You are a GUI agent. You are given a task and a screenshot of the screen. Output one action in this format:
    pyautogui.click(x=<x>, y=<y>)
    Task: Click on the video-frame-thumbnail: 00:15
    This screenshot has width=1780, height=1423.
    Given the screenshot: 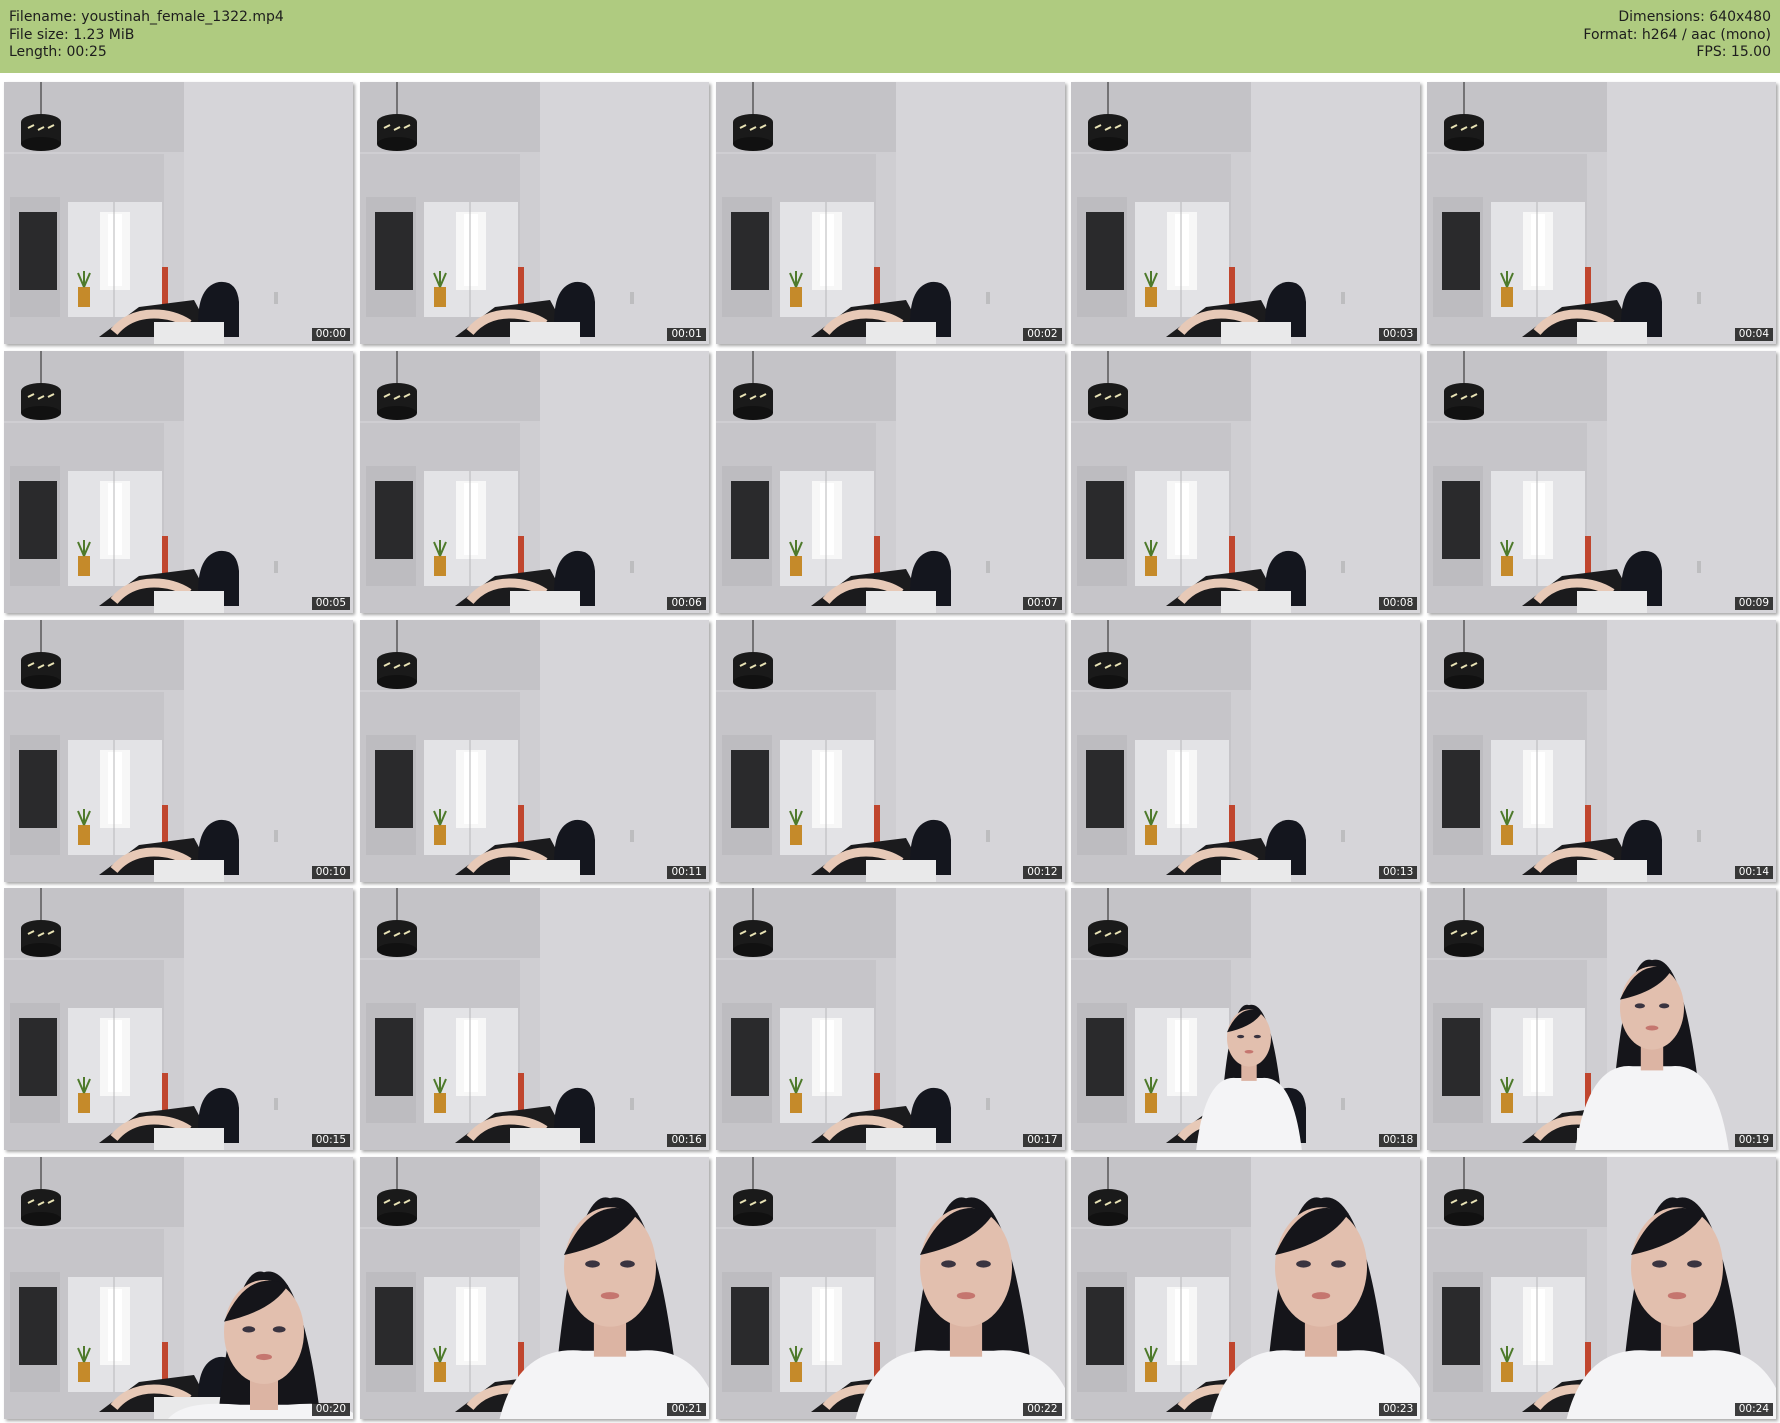 What is the action you would take?
    pyautogui.click(x=178, y=1019)
    